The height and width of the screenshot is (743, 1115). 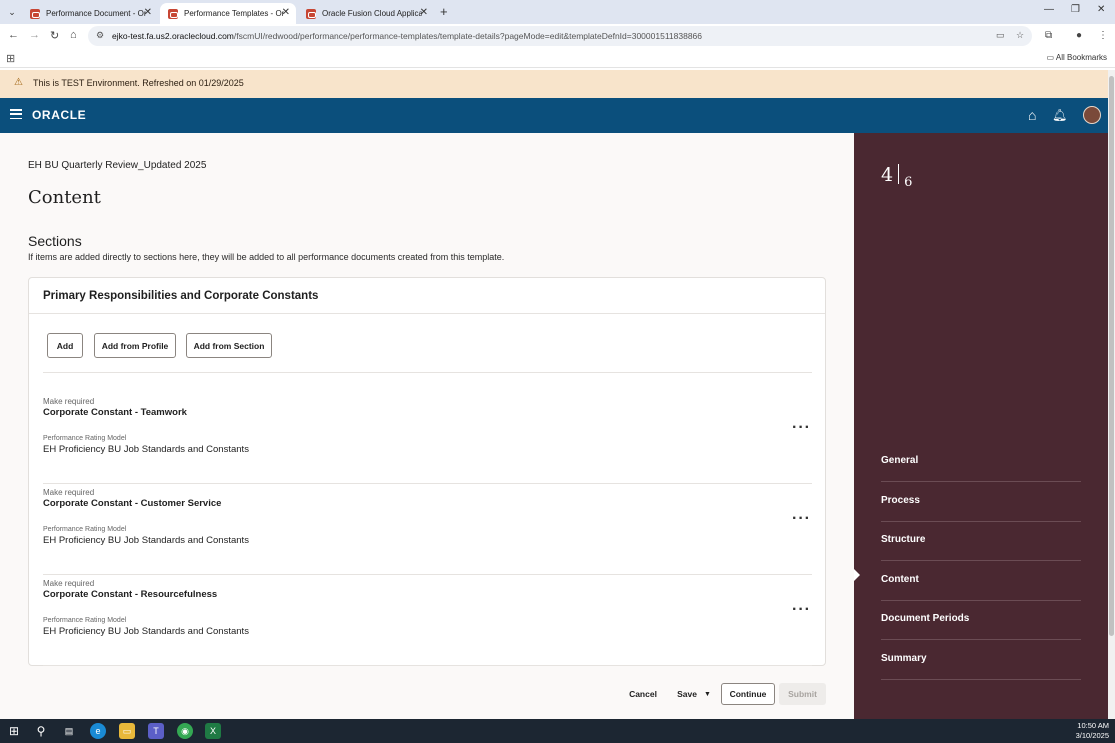 I want to click on search-icon: ⚲, so click(x=41, y=731).